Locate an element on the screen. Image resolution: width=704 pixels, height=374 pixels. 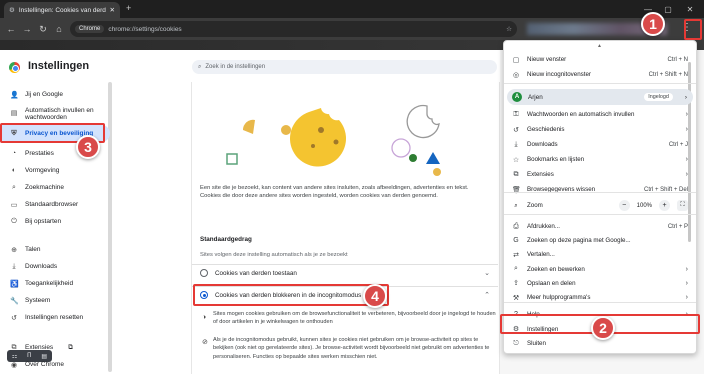
shortcut-text: Ctrl + J is located at coordinates (678, 144).